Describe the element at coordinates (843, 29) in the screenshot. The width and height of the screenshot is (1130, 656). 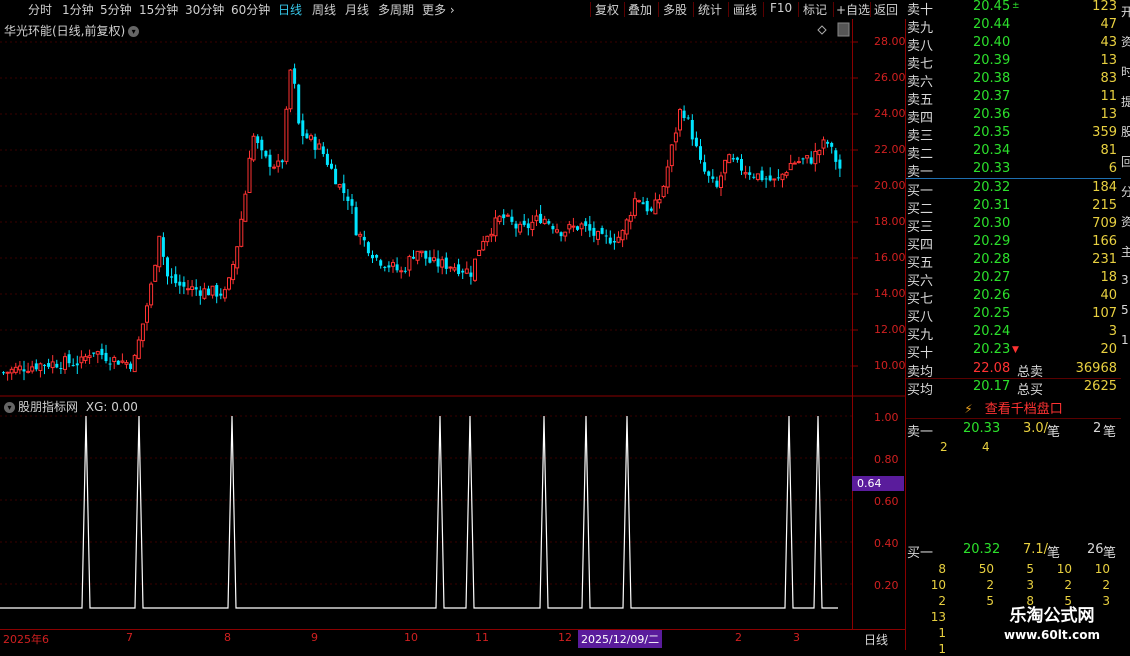
I see `panel-toggle-icon` at that location.